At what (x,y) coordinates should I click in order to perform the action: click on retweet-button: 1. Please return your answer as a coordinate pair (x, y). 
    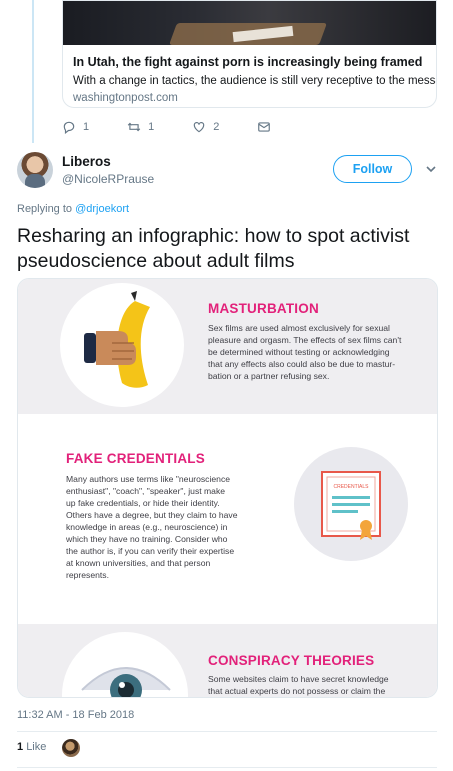
    Looking at the image, I should click on (140, 127).